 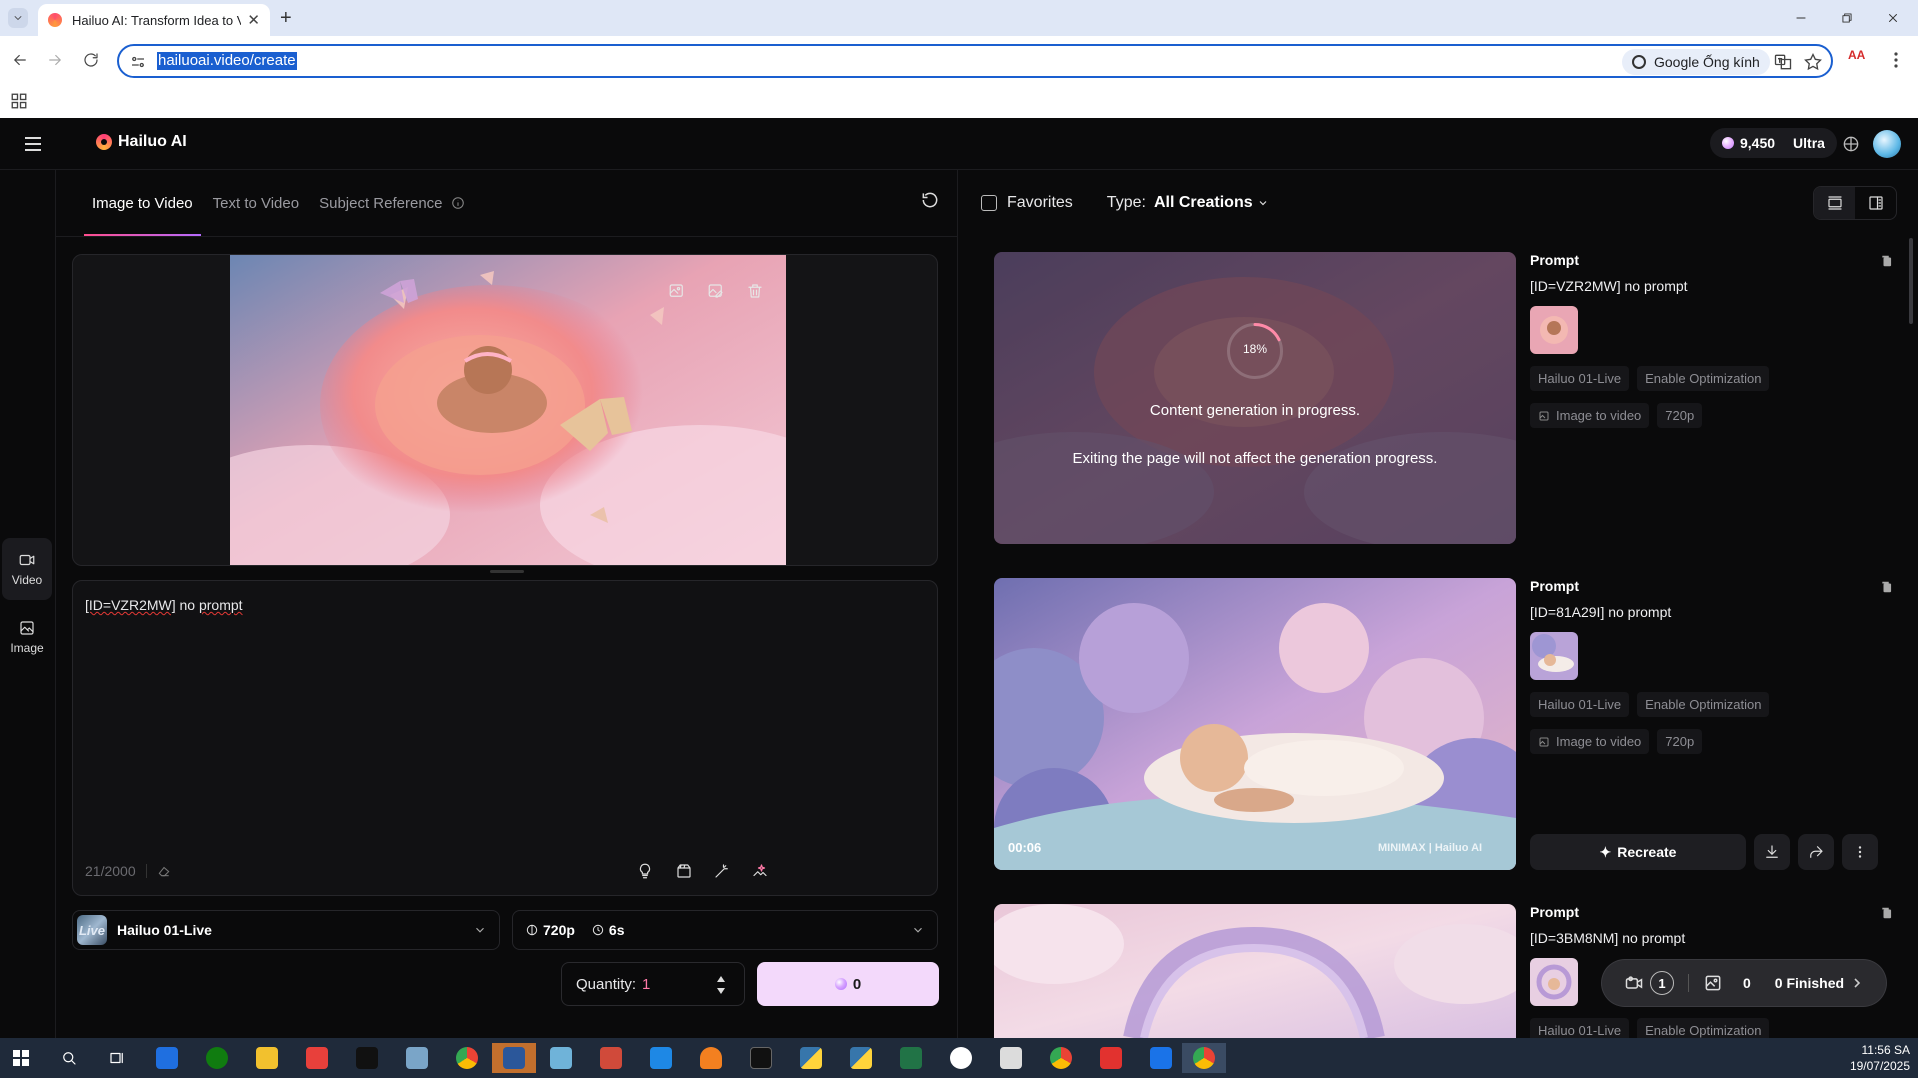 I want to click on back-button, so click(x=20, y=60).